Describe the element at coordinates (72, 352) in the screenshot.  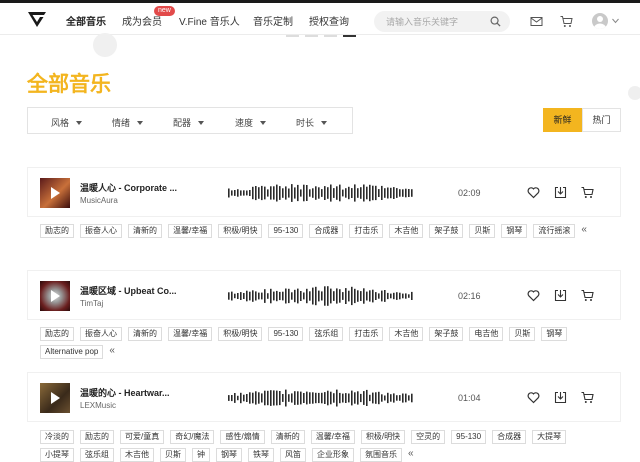
I see `tag-chip: Alternative pop` at that location.